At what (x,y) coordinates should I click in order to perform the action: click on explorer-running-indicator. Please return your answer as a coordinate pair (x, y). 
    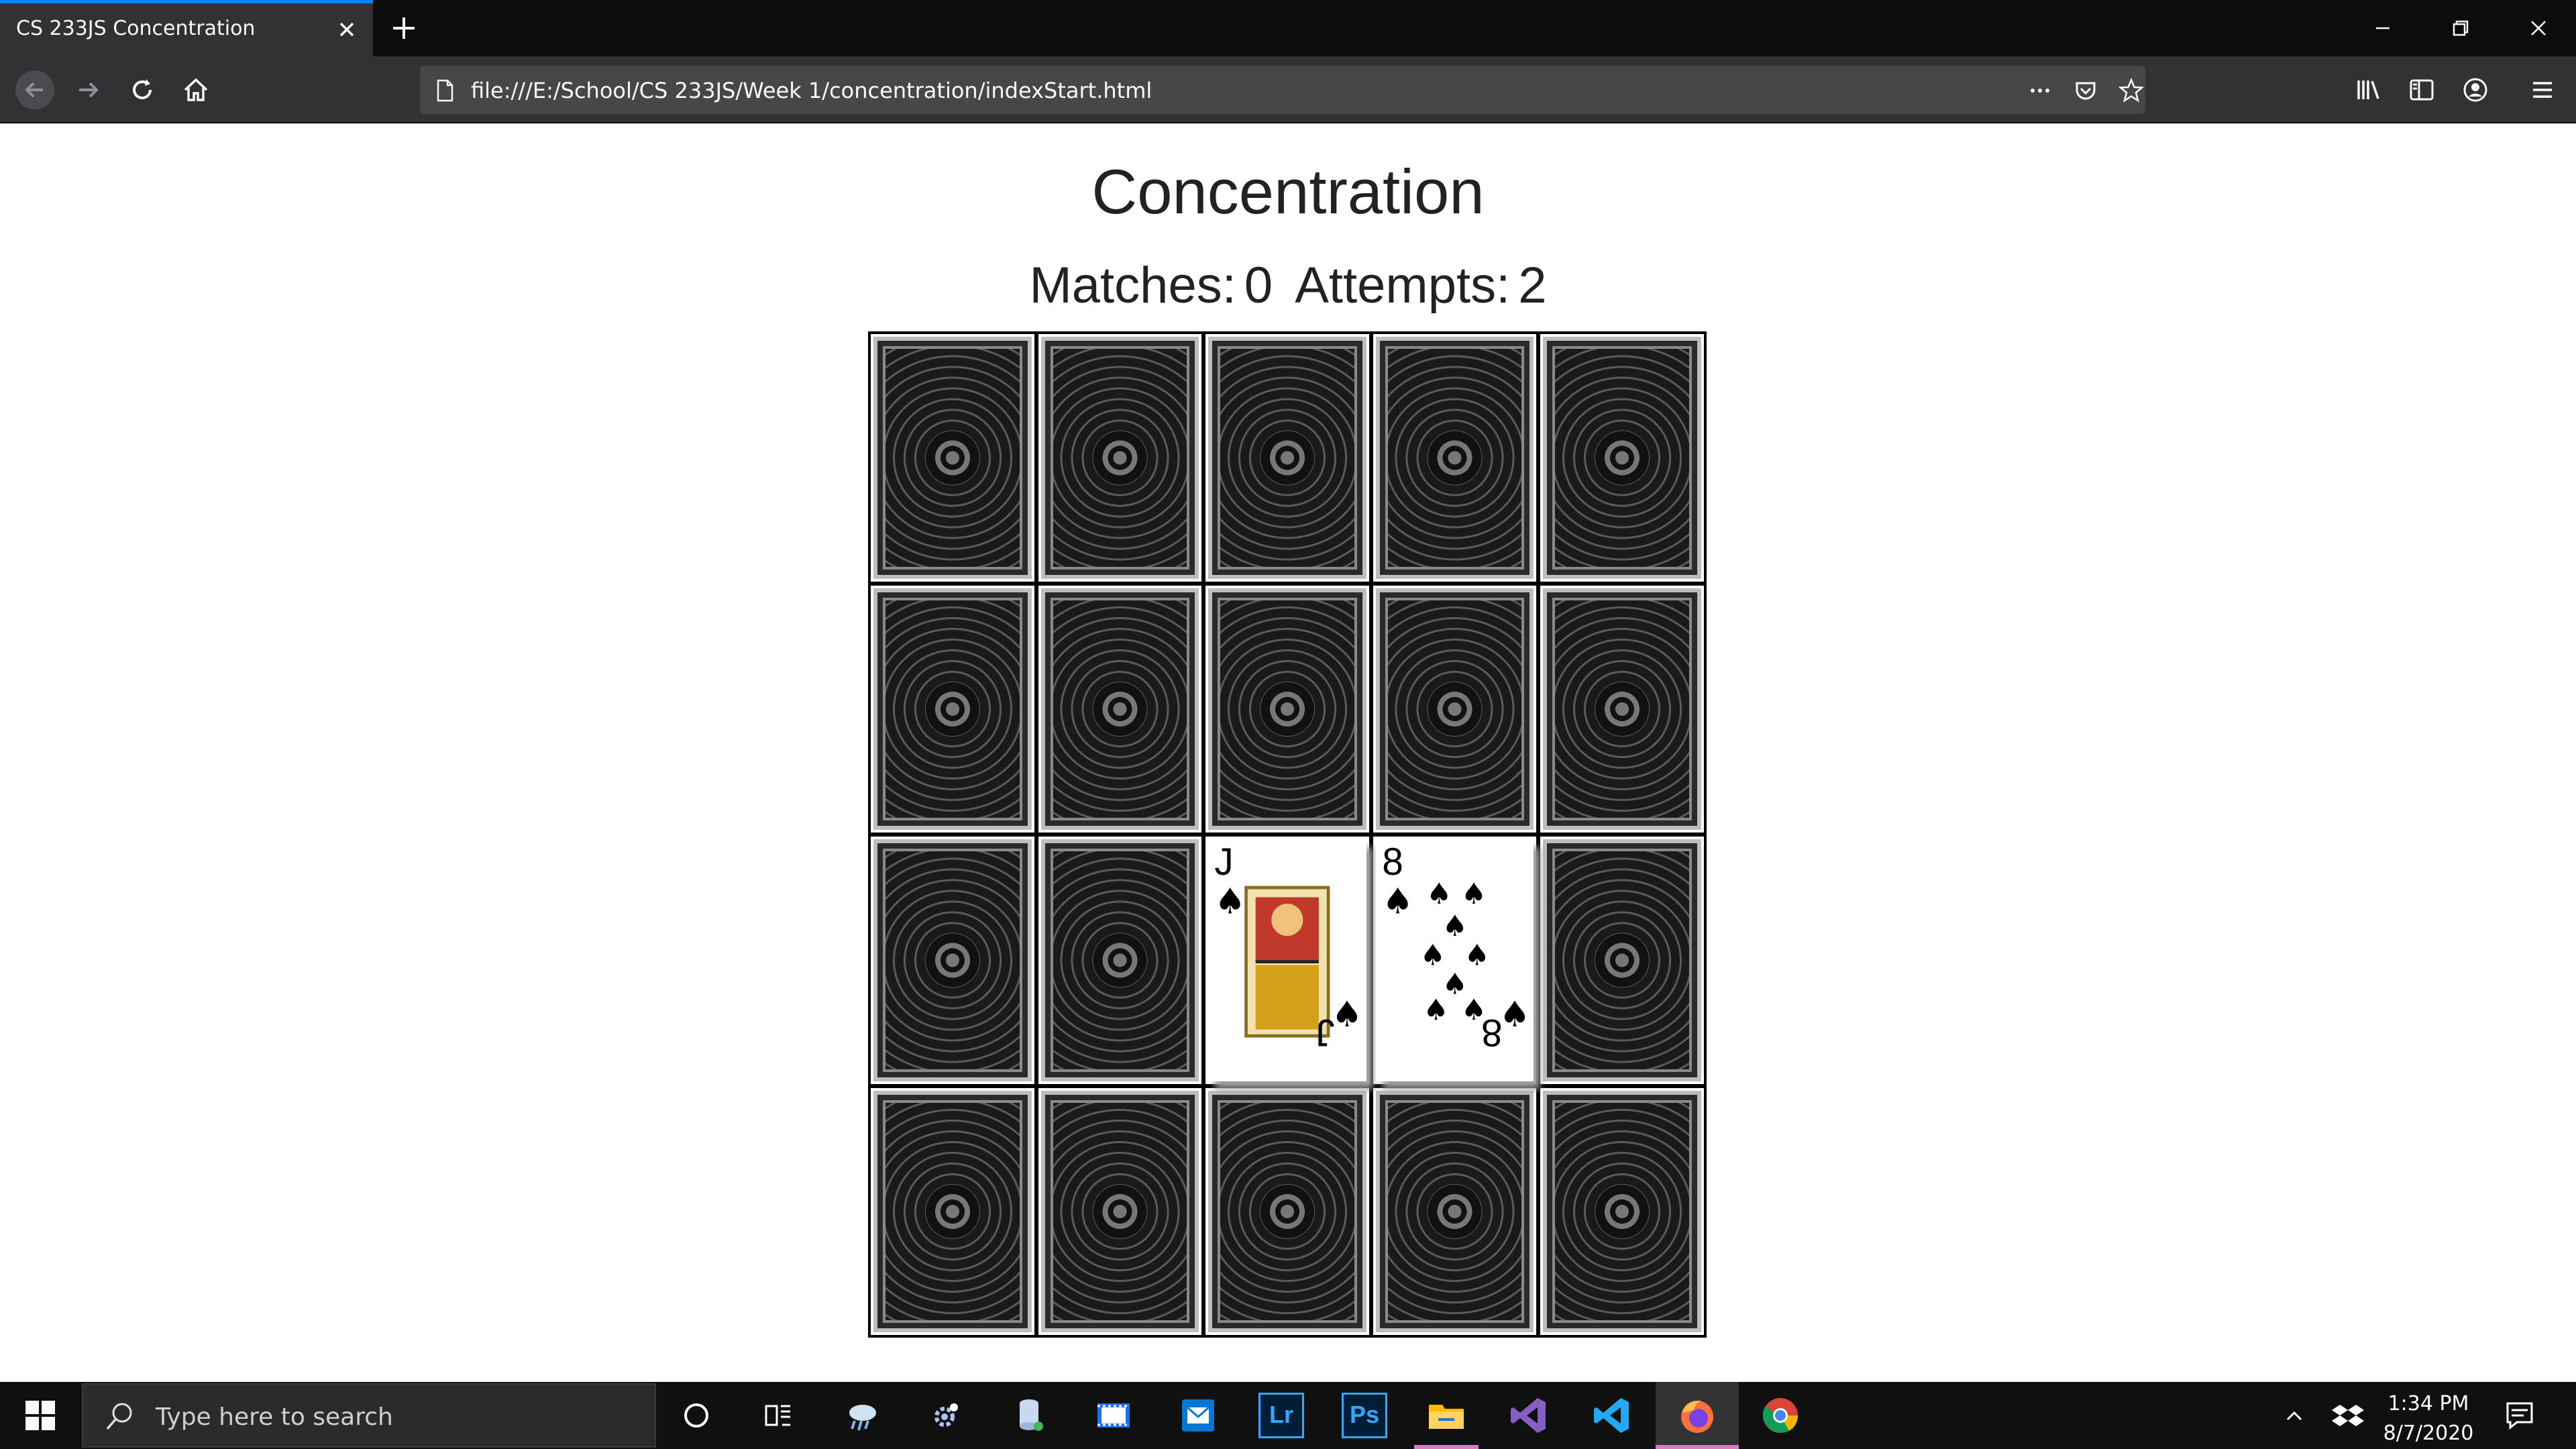
    Looking at the image, I should click on (1446, 1447).